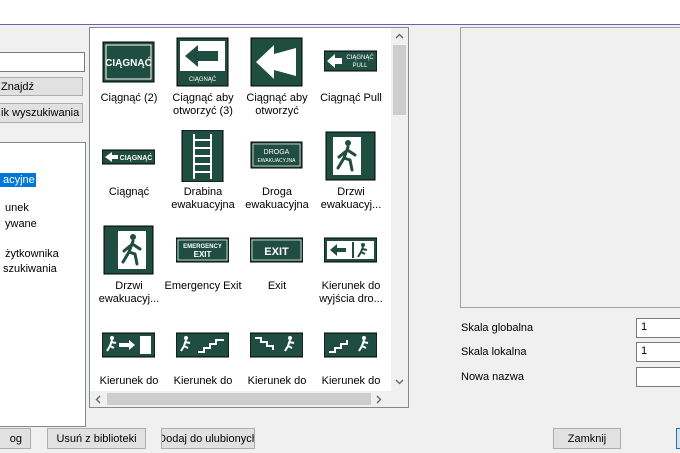  I want to click on svg-text: EWAKUACYJNA, so click(277, 161).